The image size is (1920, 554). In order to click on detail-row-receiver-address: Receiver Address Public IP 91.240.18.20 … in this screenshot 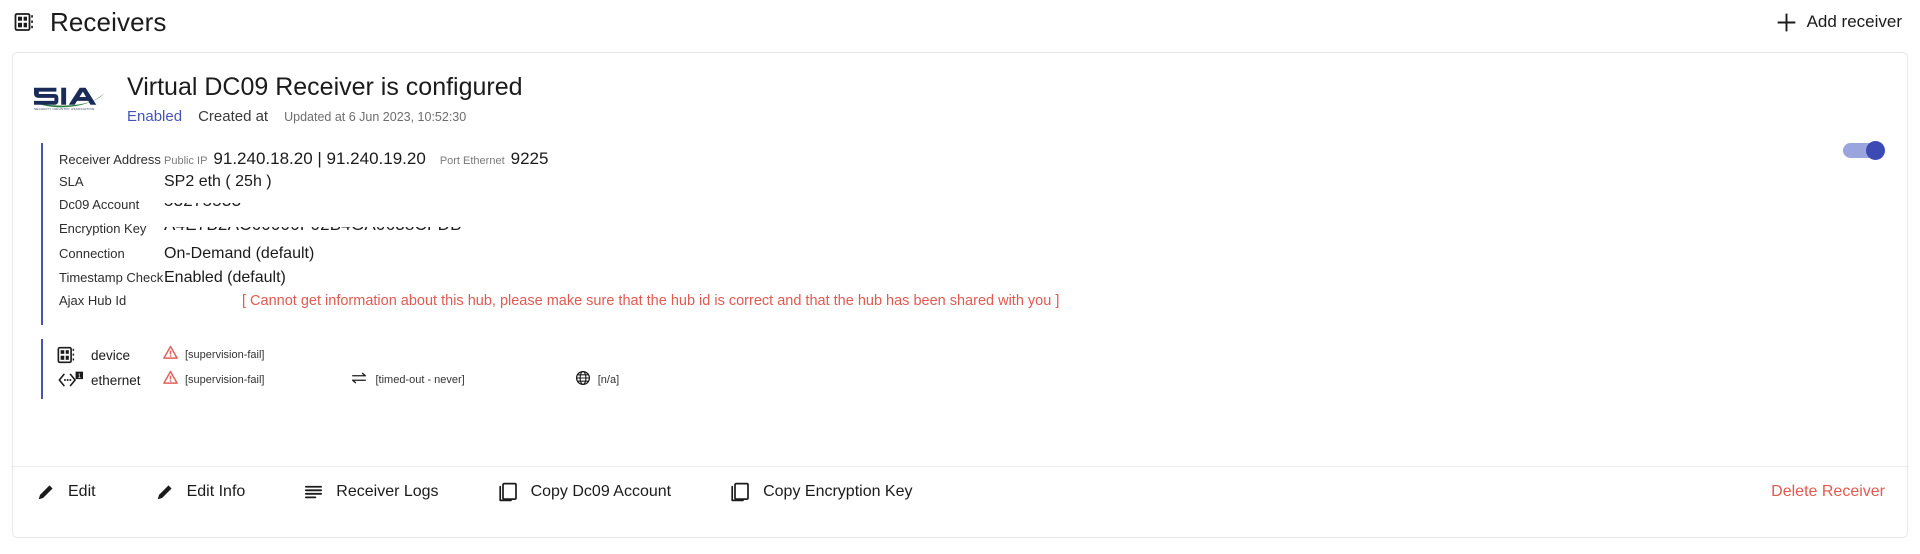, I will do `click(980, 161)`.